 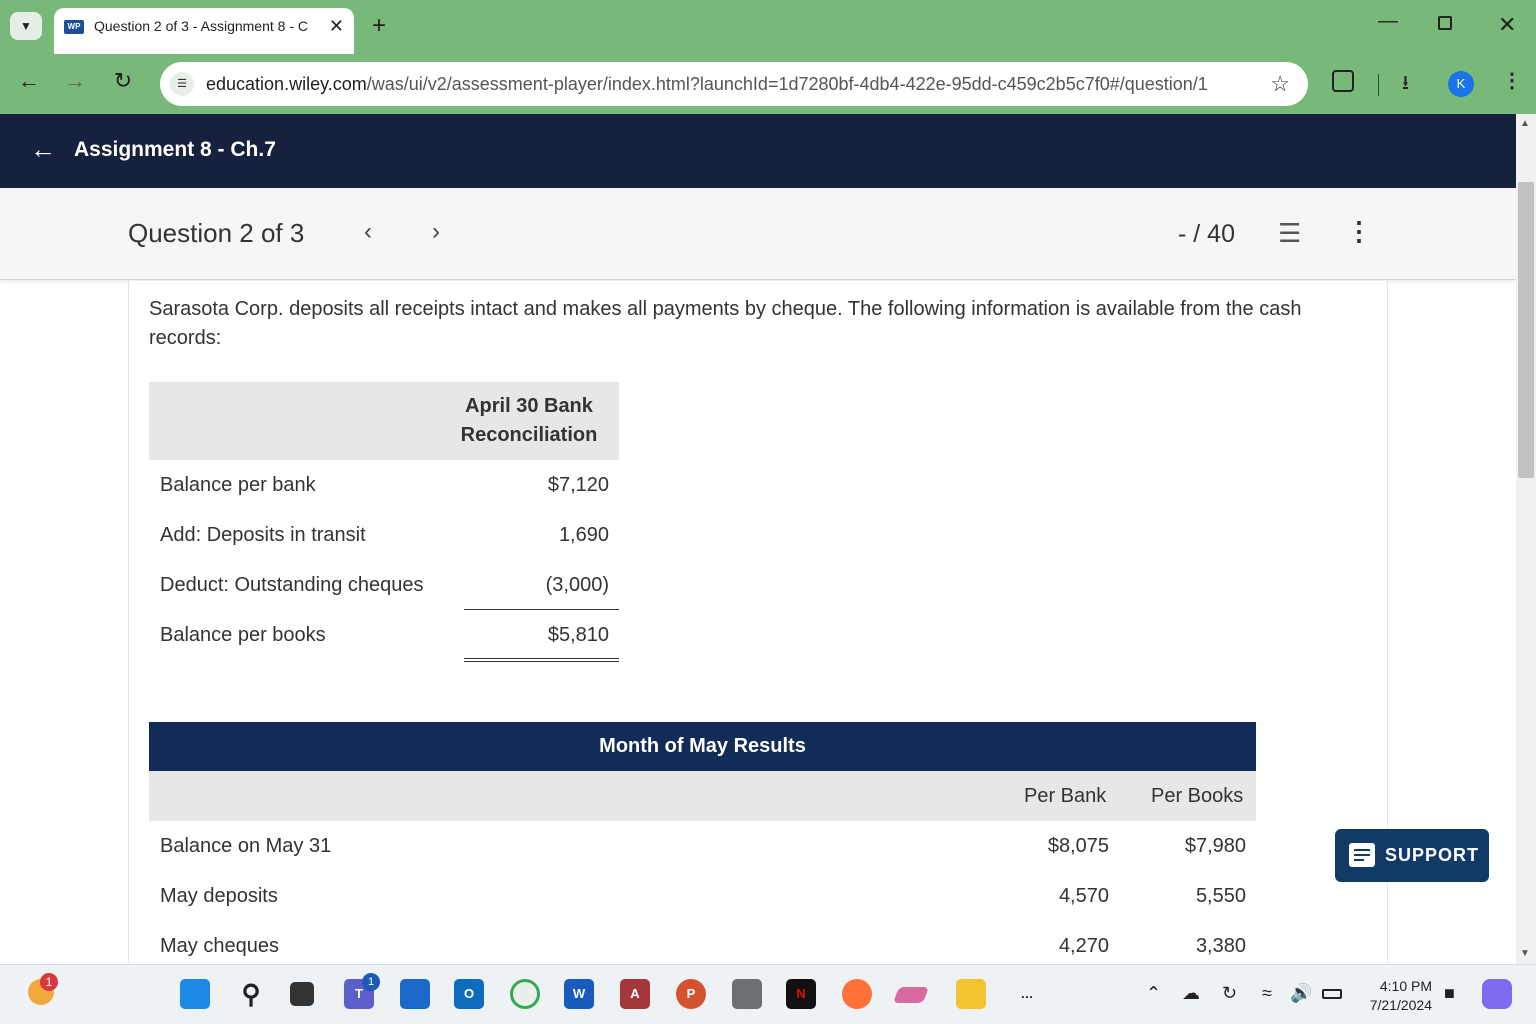 I want to click on show-hidden-icons-icon: ⌃, so click(x=1153, y=993).